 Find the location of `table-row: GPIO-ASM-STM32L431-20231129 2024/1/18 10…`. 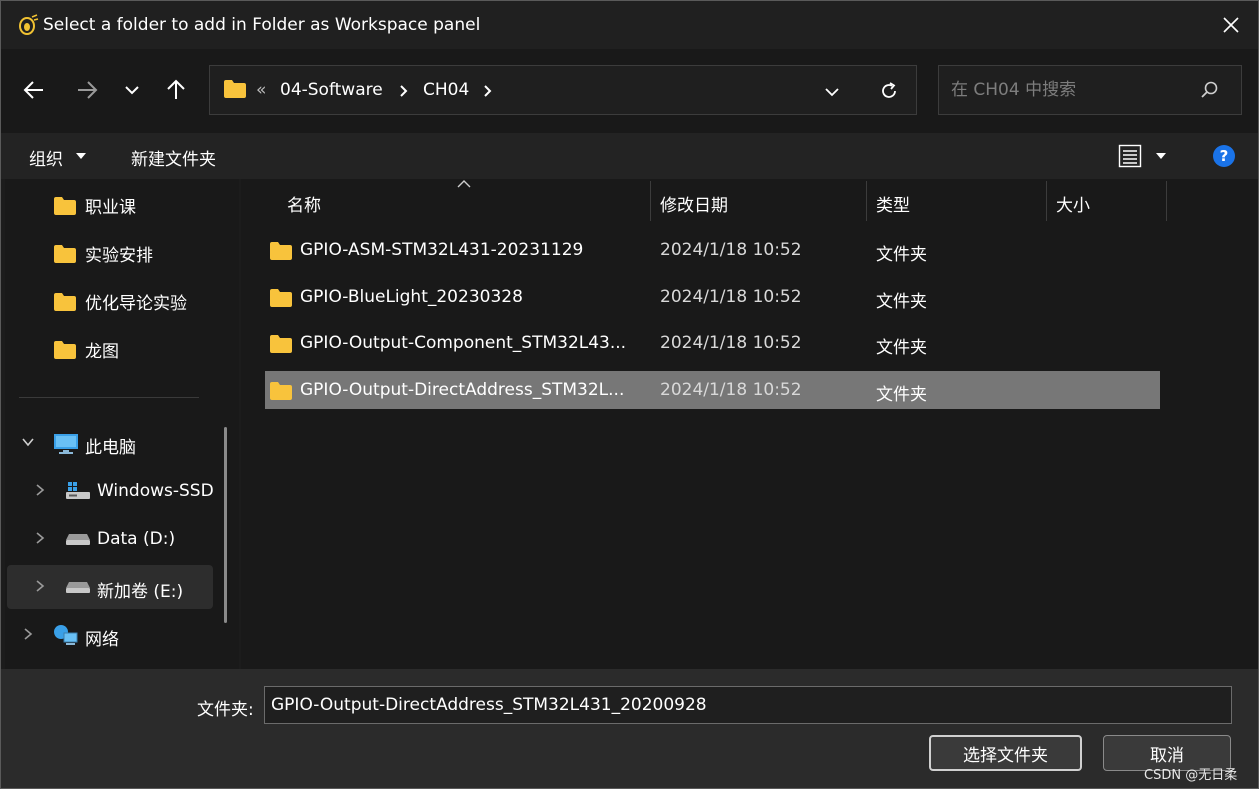

table-row: GPIO-ASM-STM32L431-20231129 2024/1/18 10… is located at coordinates (712, 250).